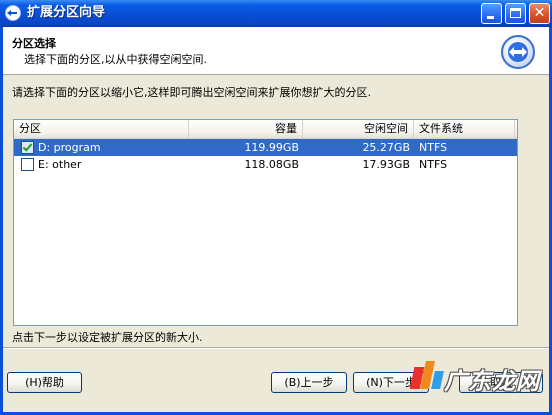 The height and width of the screenshot is (415, 552). I want to click on hint-text: 点击下一步以设定被扩展分区的新大小., so click(107, 337).